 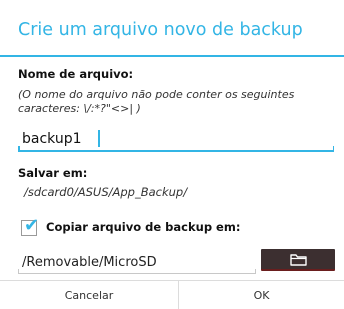 What do you see at coordinates (53, 173) in the screenshot?
I see `save-location-label: Salvar em:` at bounding box center [53, 173].